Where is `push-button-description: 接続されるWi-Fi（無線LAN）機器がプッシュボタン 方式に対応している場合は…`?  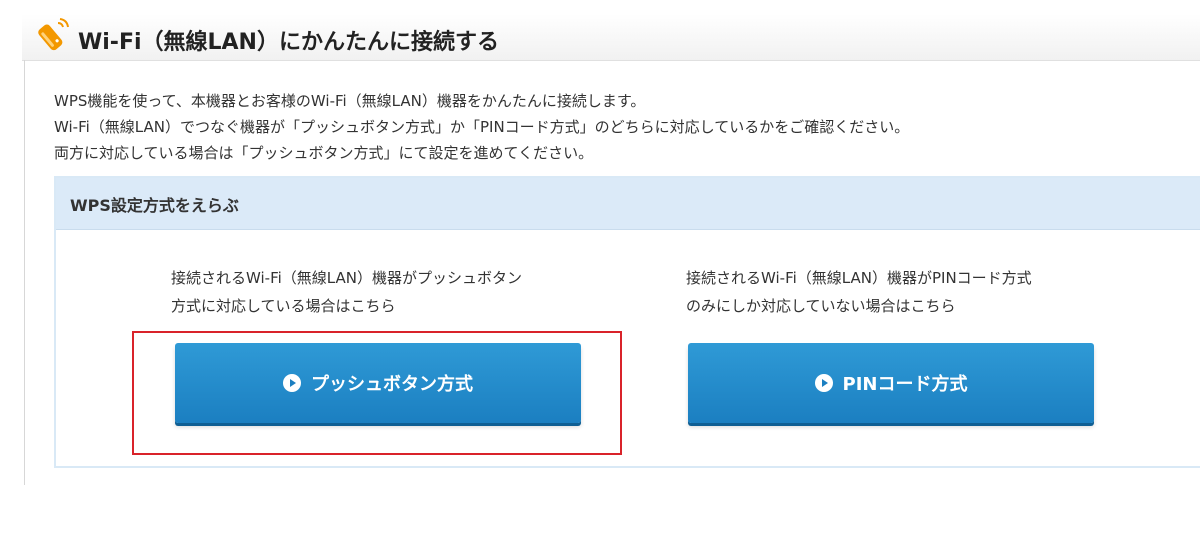
push-button-description: 接続されるWi-Fi（無線LAN）機器がプッシュボタン 方式に対応している場合は… is located at coordinates (346, 292).